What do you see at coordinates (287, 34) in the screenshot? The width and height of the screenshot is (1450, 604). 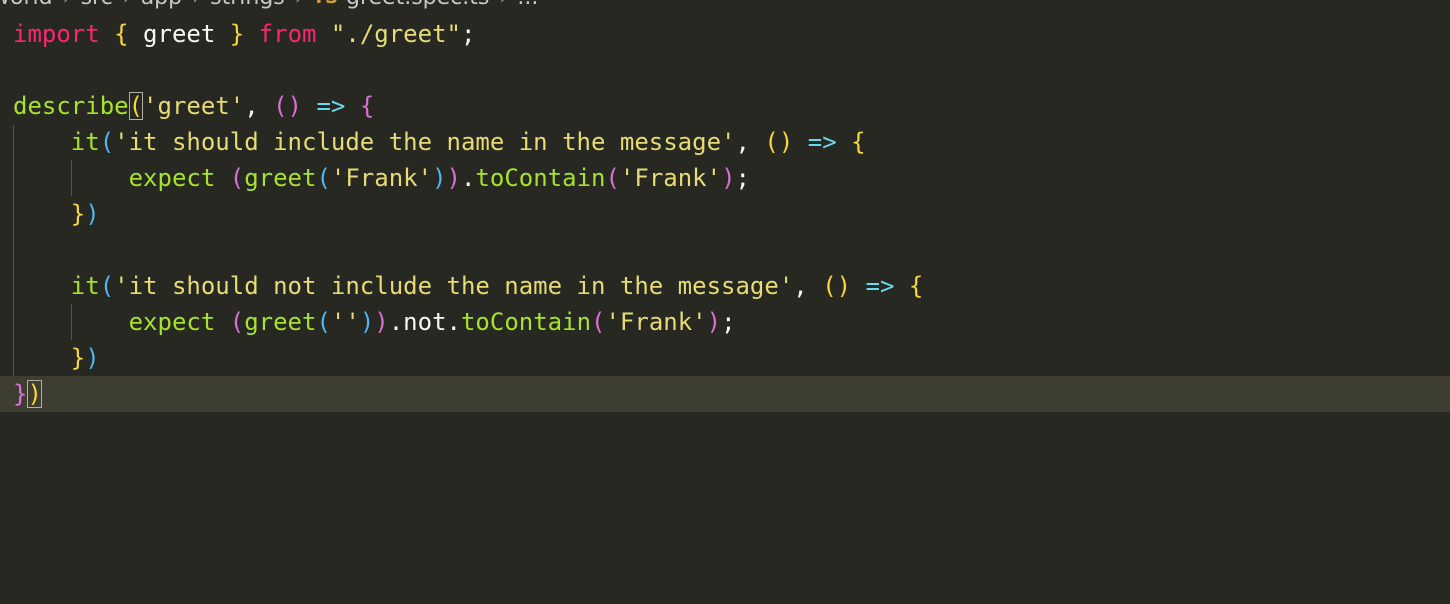 I see `from-keyword: from` at bounding box center [287, 34].